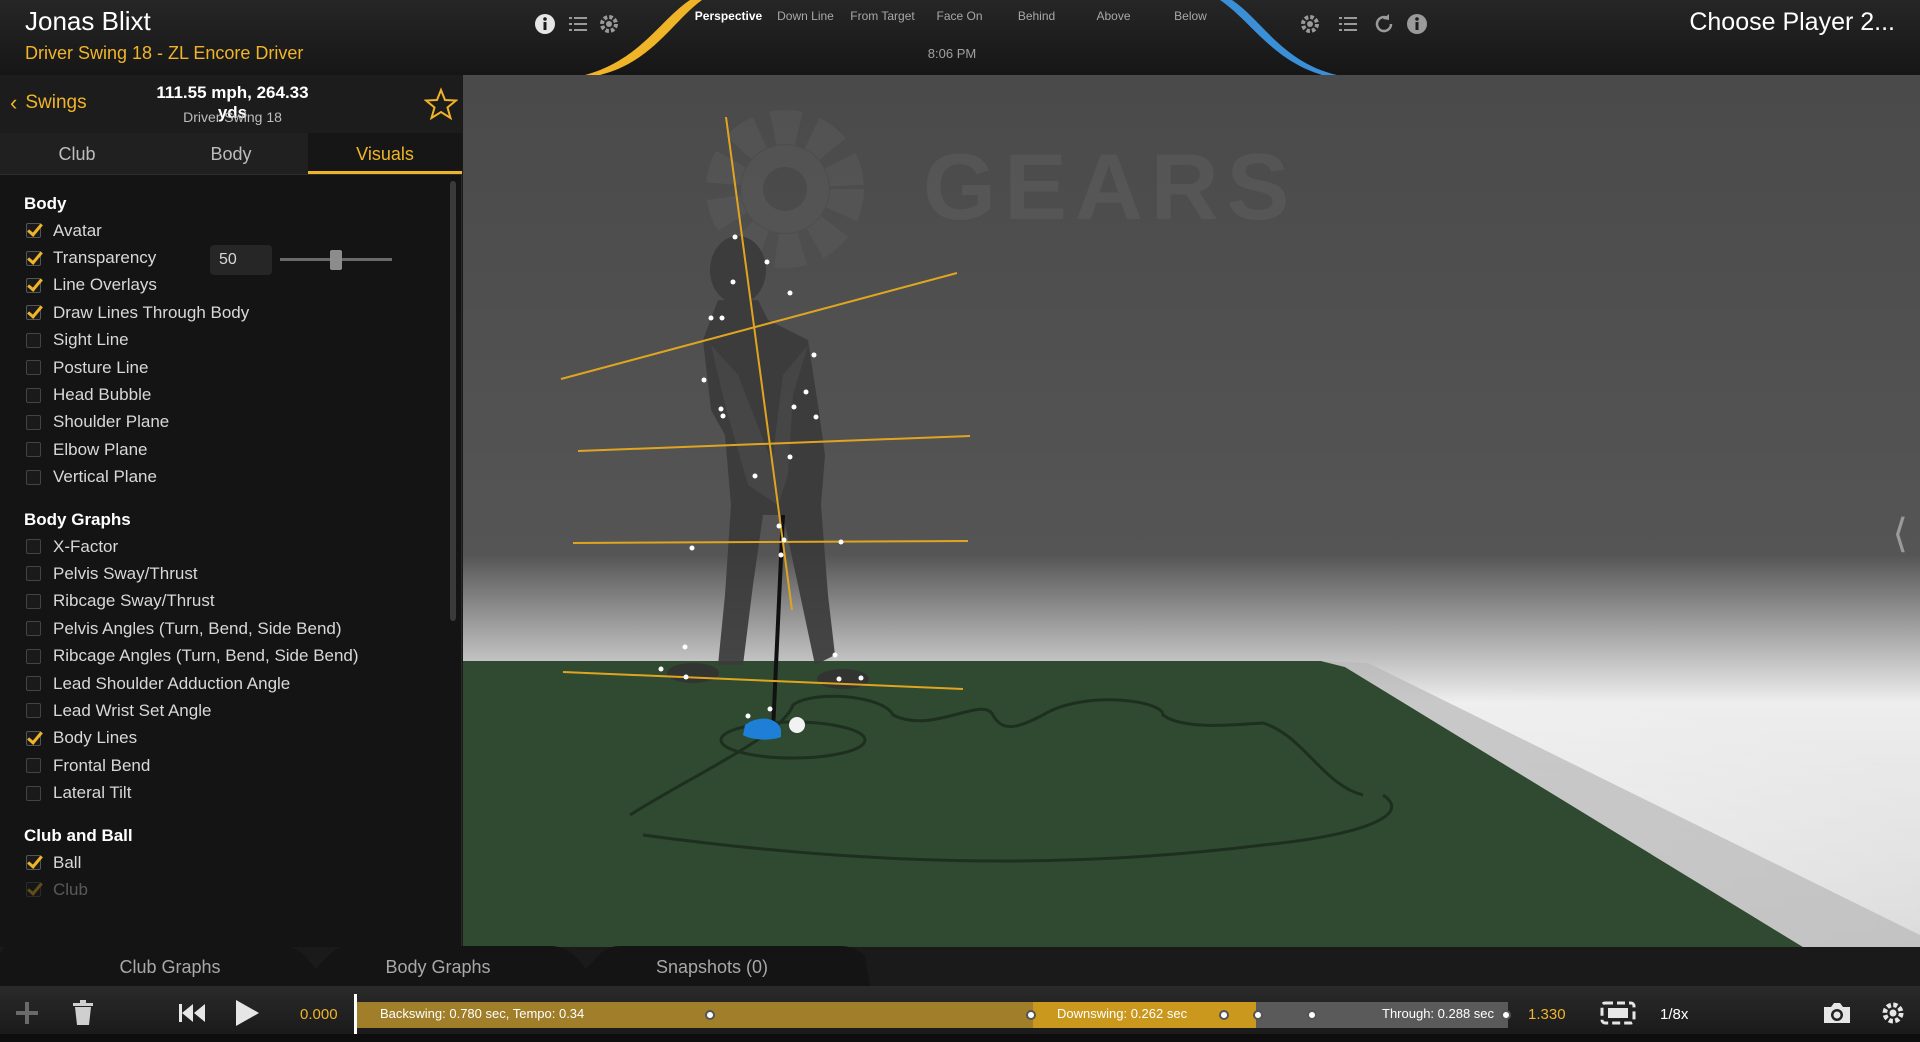 The height and width of the screenshot is (1042, 1920). I want to click on sidebar-scrollbar, so click(453, 401).